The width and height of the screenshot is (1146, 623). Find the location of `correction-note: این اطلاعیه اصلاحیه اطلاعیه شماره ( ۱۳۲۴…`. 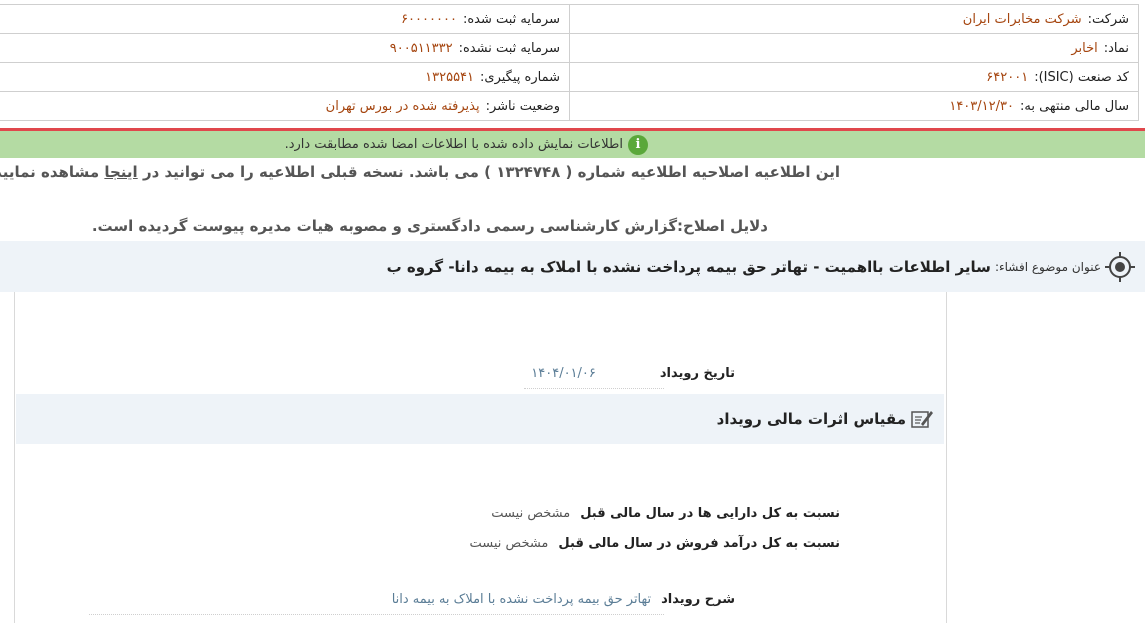

correction-note: این اطلاعیه اصلاحیه اطلاعیه شماره ( ۱۳۲۴… is located at coordinates (420, 172).